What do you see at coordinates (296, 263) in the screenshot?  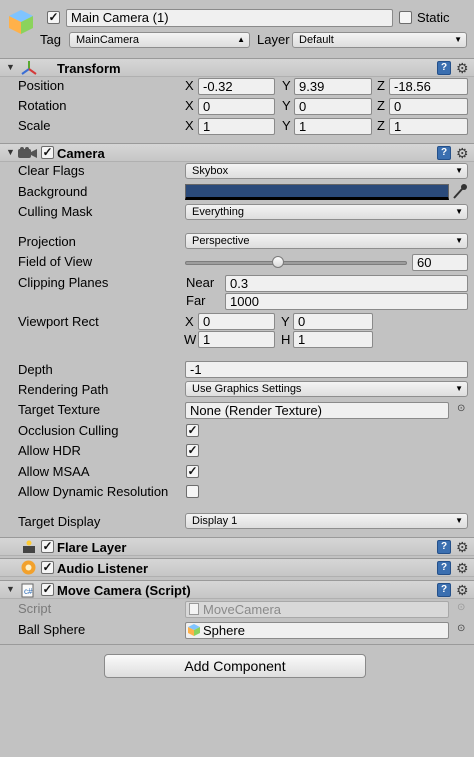 I see `fov-slider-track` at bounding box center [296, 263].